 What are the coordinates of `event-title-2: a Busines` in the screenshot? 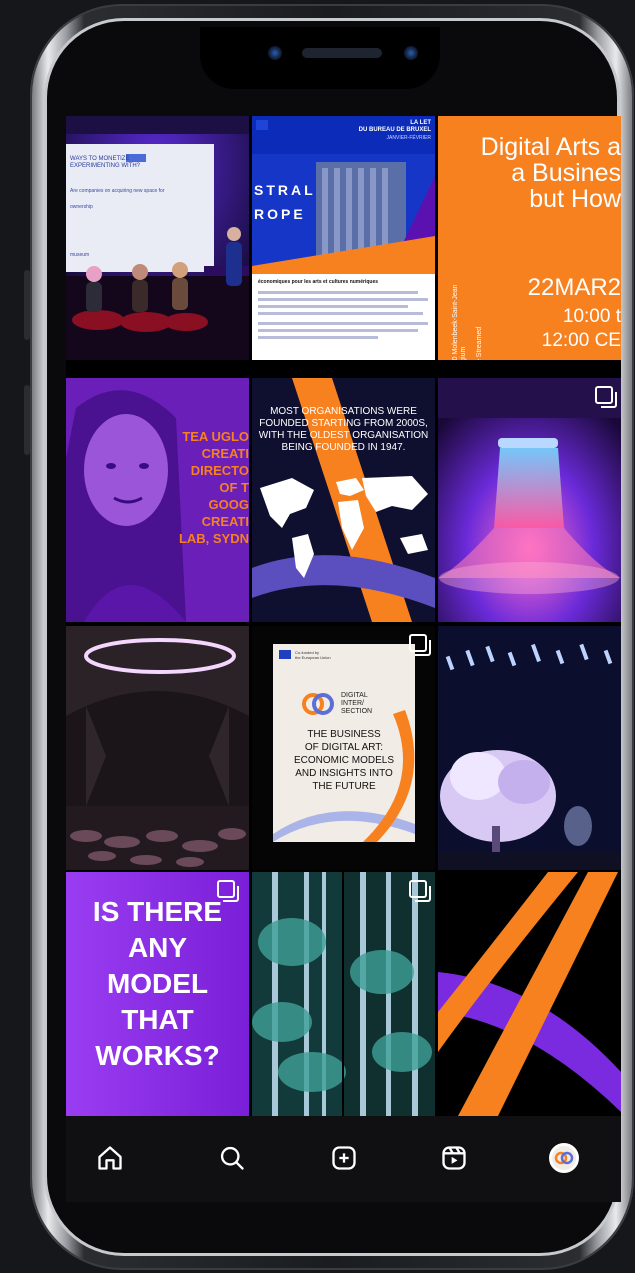 It's located at (566, 173).